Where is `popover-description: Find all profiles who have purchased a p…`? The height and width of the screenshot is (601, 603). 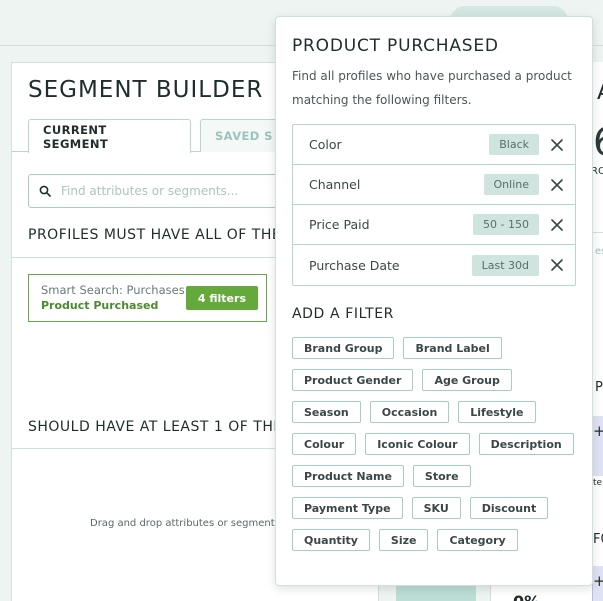 popover-description: Find all profiles who have purchased a p… is located at coordinates (432, 88).